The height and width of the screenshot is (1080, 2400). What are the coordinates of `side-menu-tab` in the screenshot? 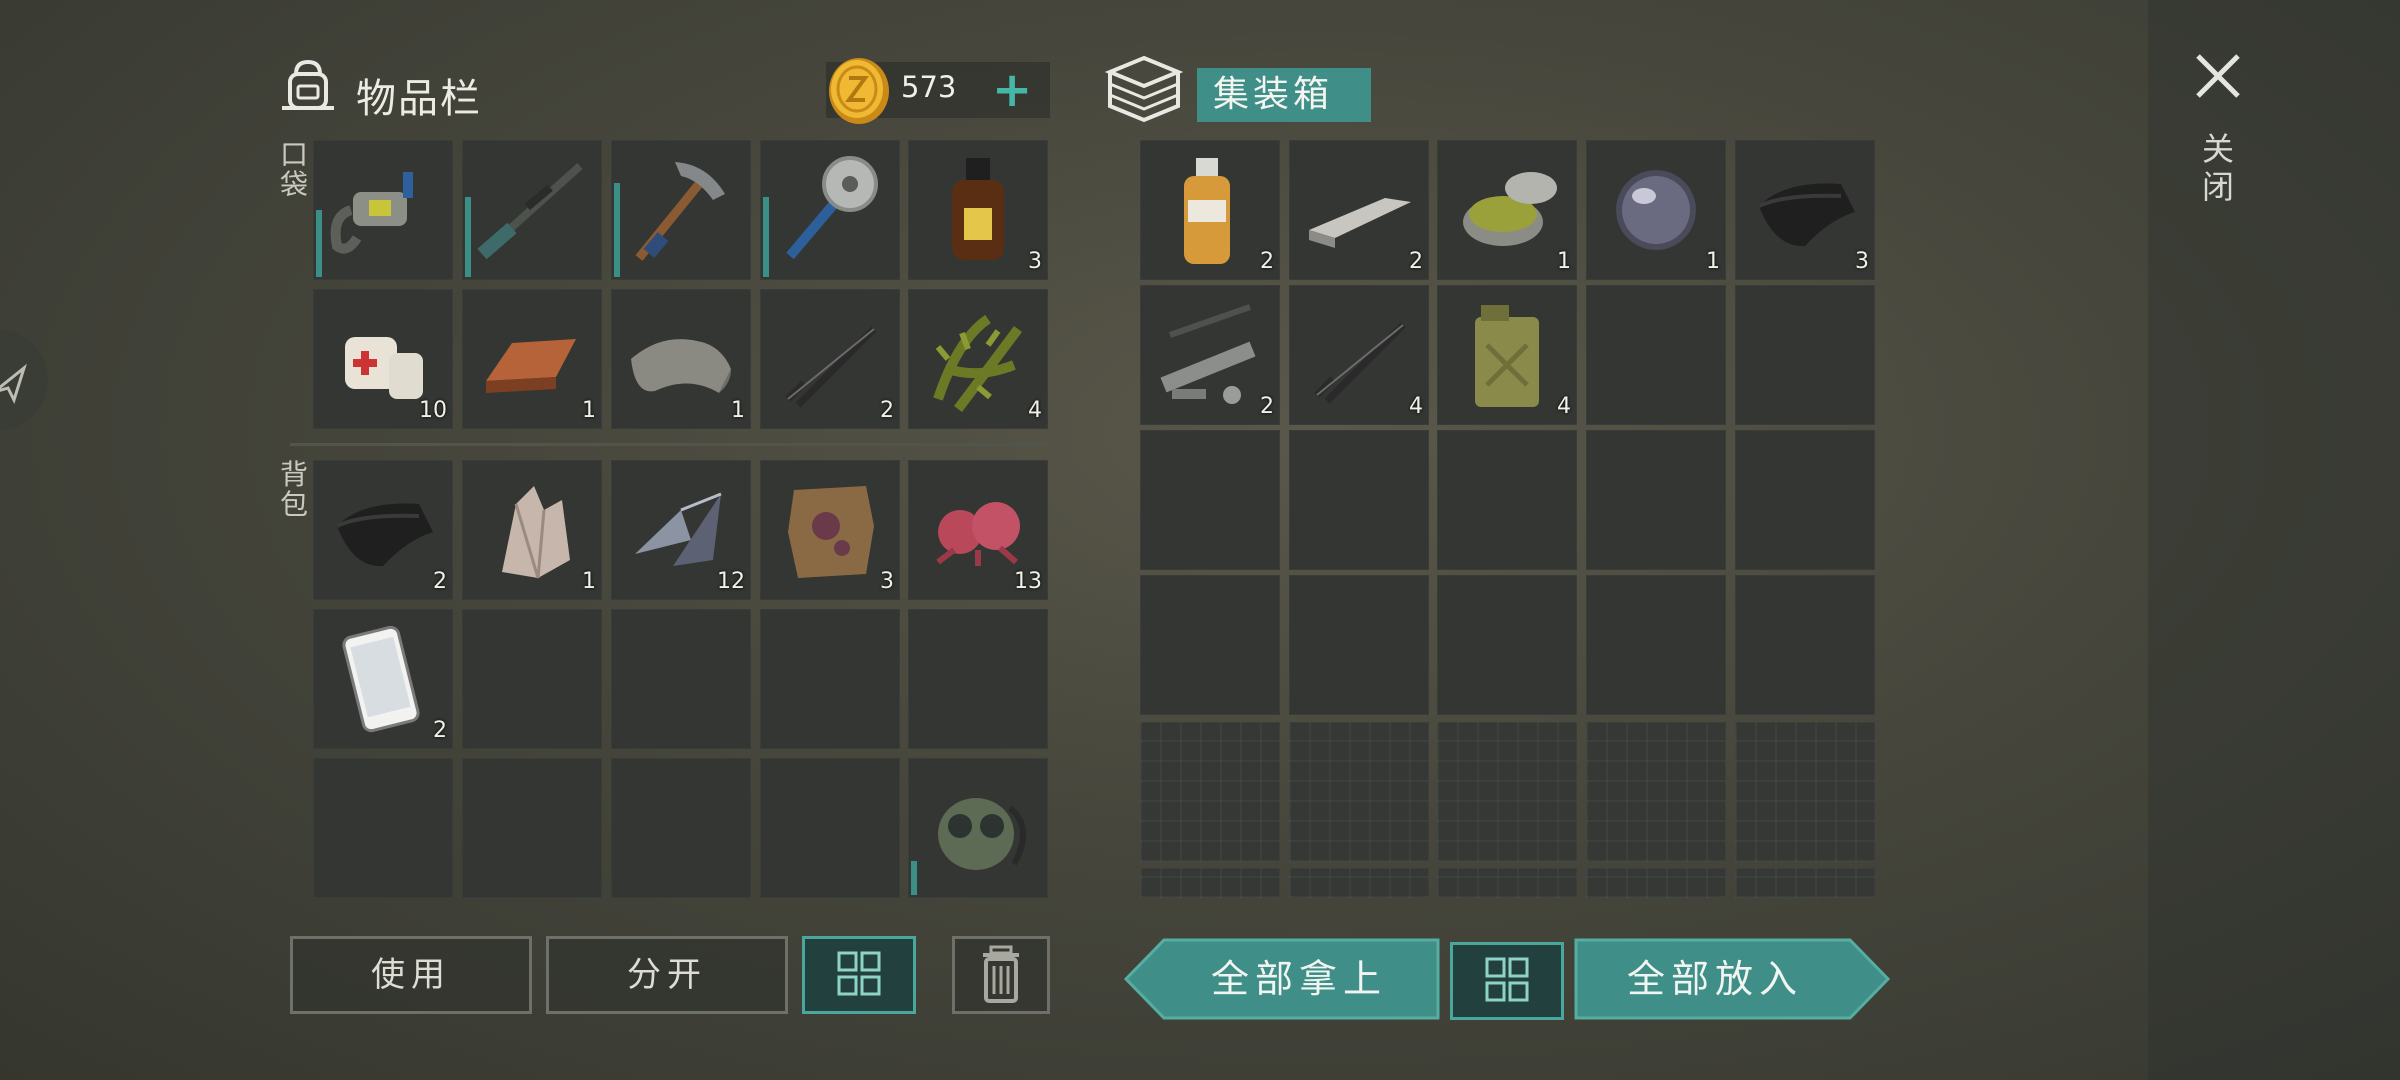 It's located at (24, 380).